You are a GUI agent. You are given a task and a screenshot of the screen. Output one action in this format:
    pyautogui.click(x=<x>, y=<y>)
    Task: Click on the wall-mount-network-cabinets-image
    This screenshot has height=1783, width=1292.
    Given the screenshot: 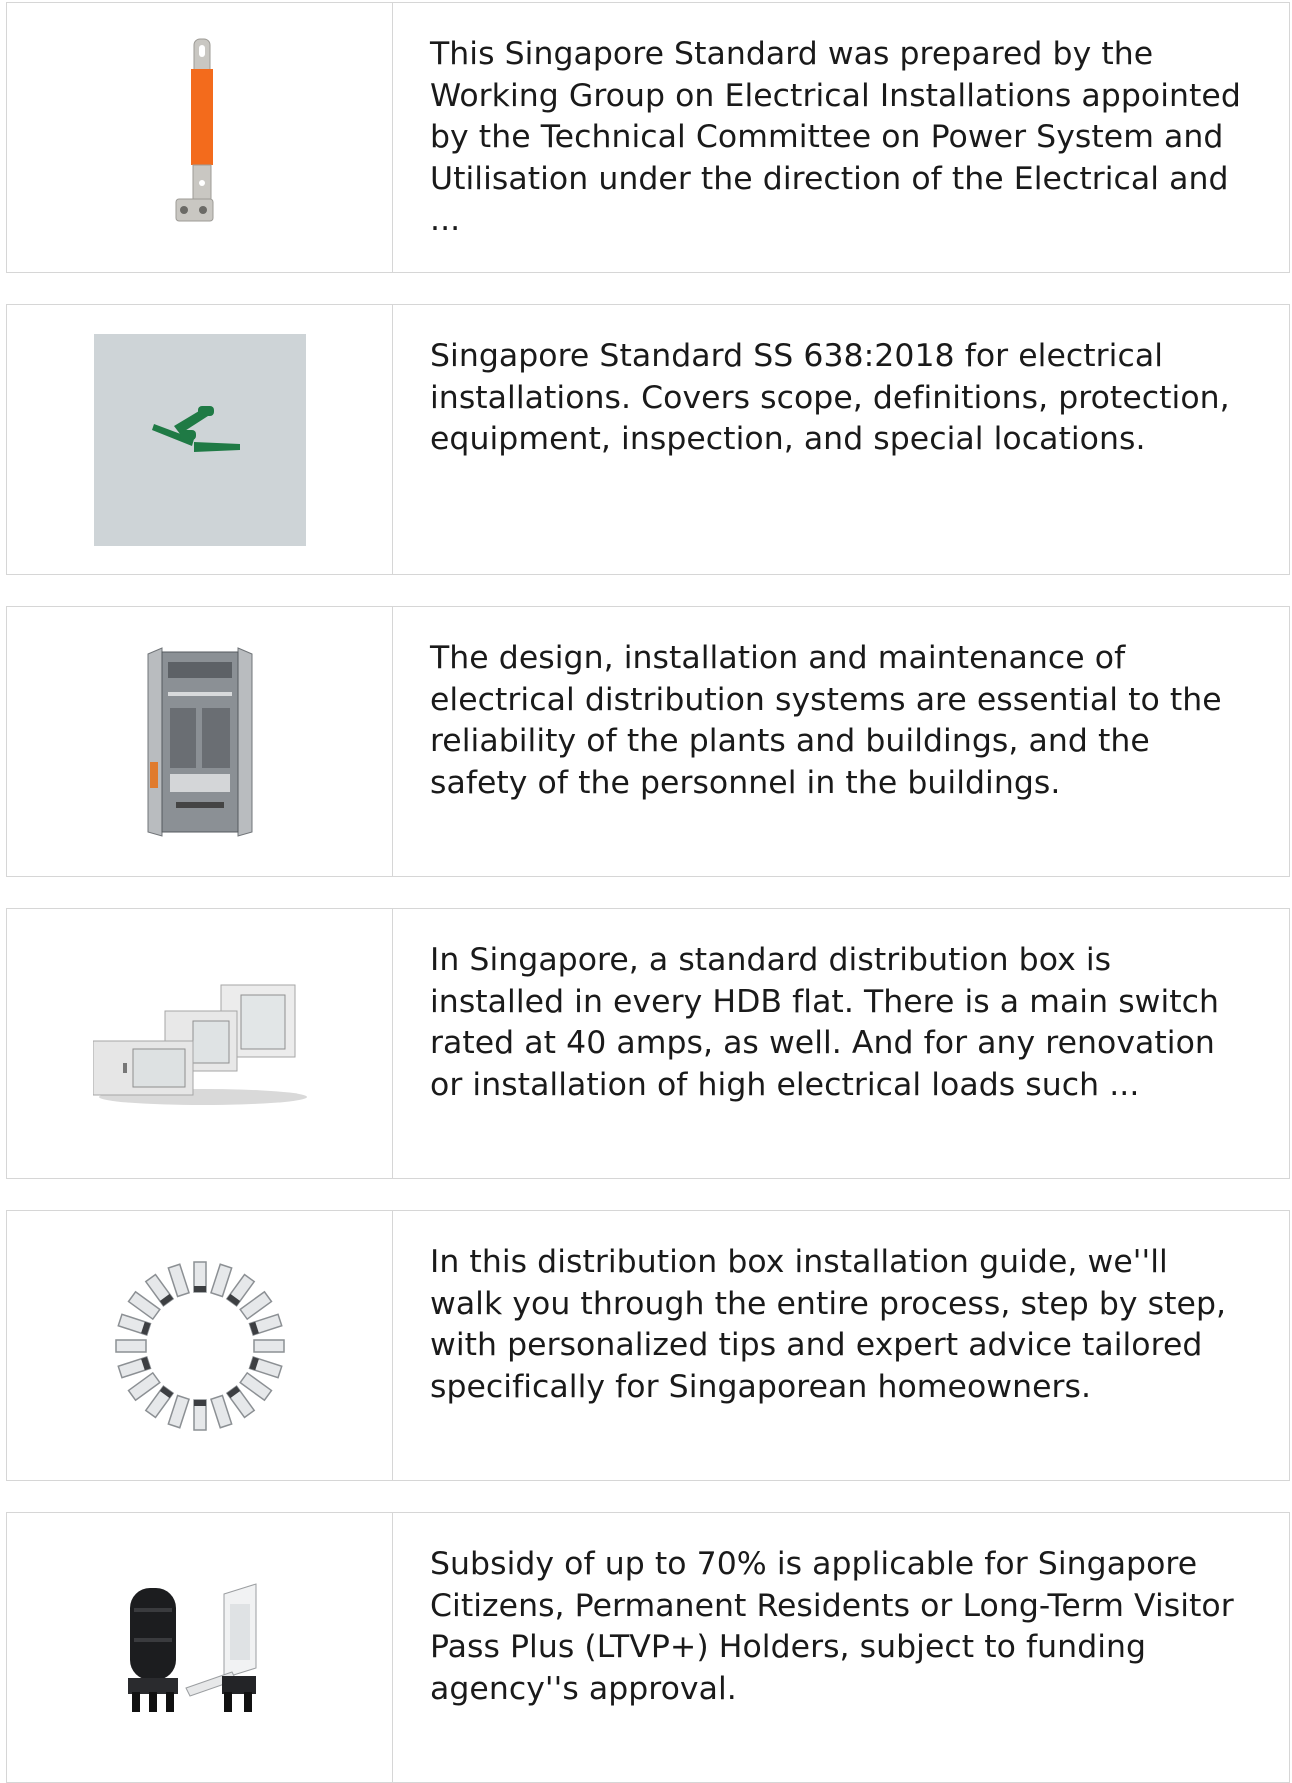 What is the action you would take?
    pyautogui.click(x=199, y=1044)
    